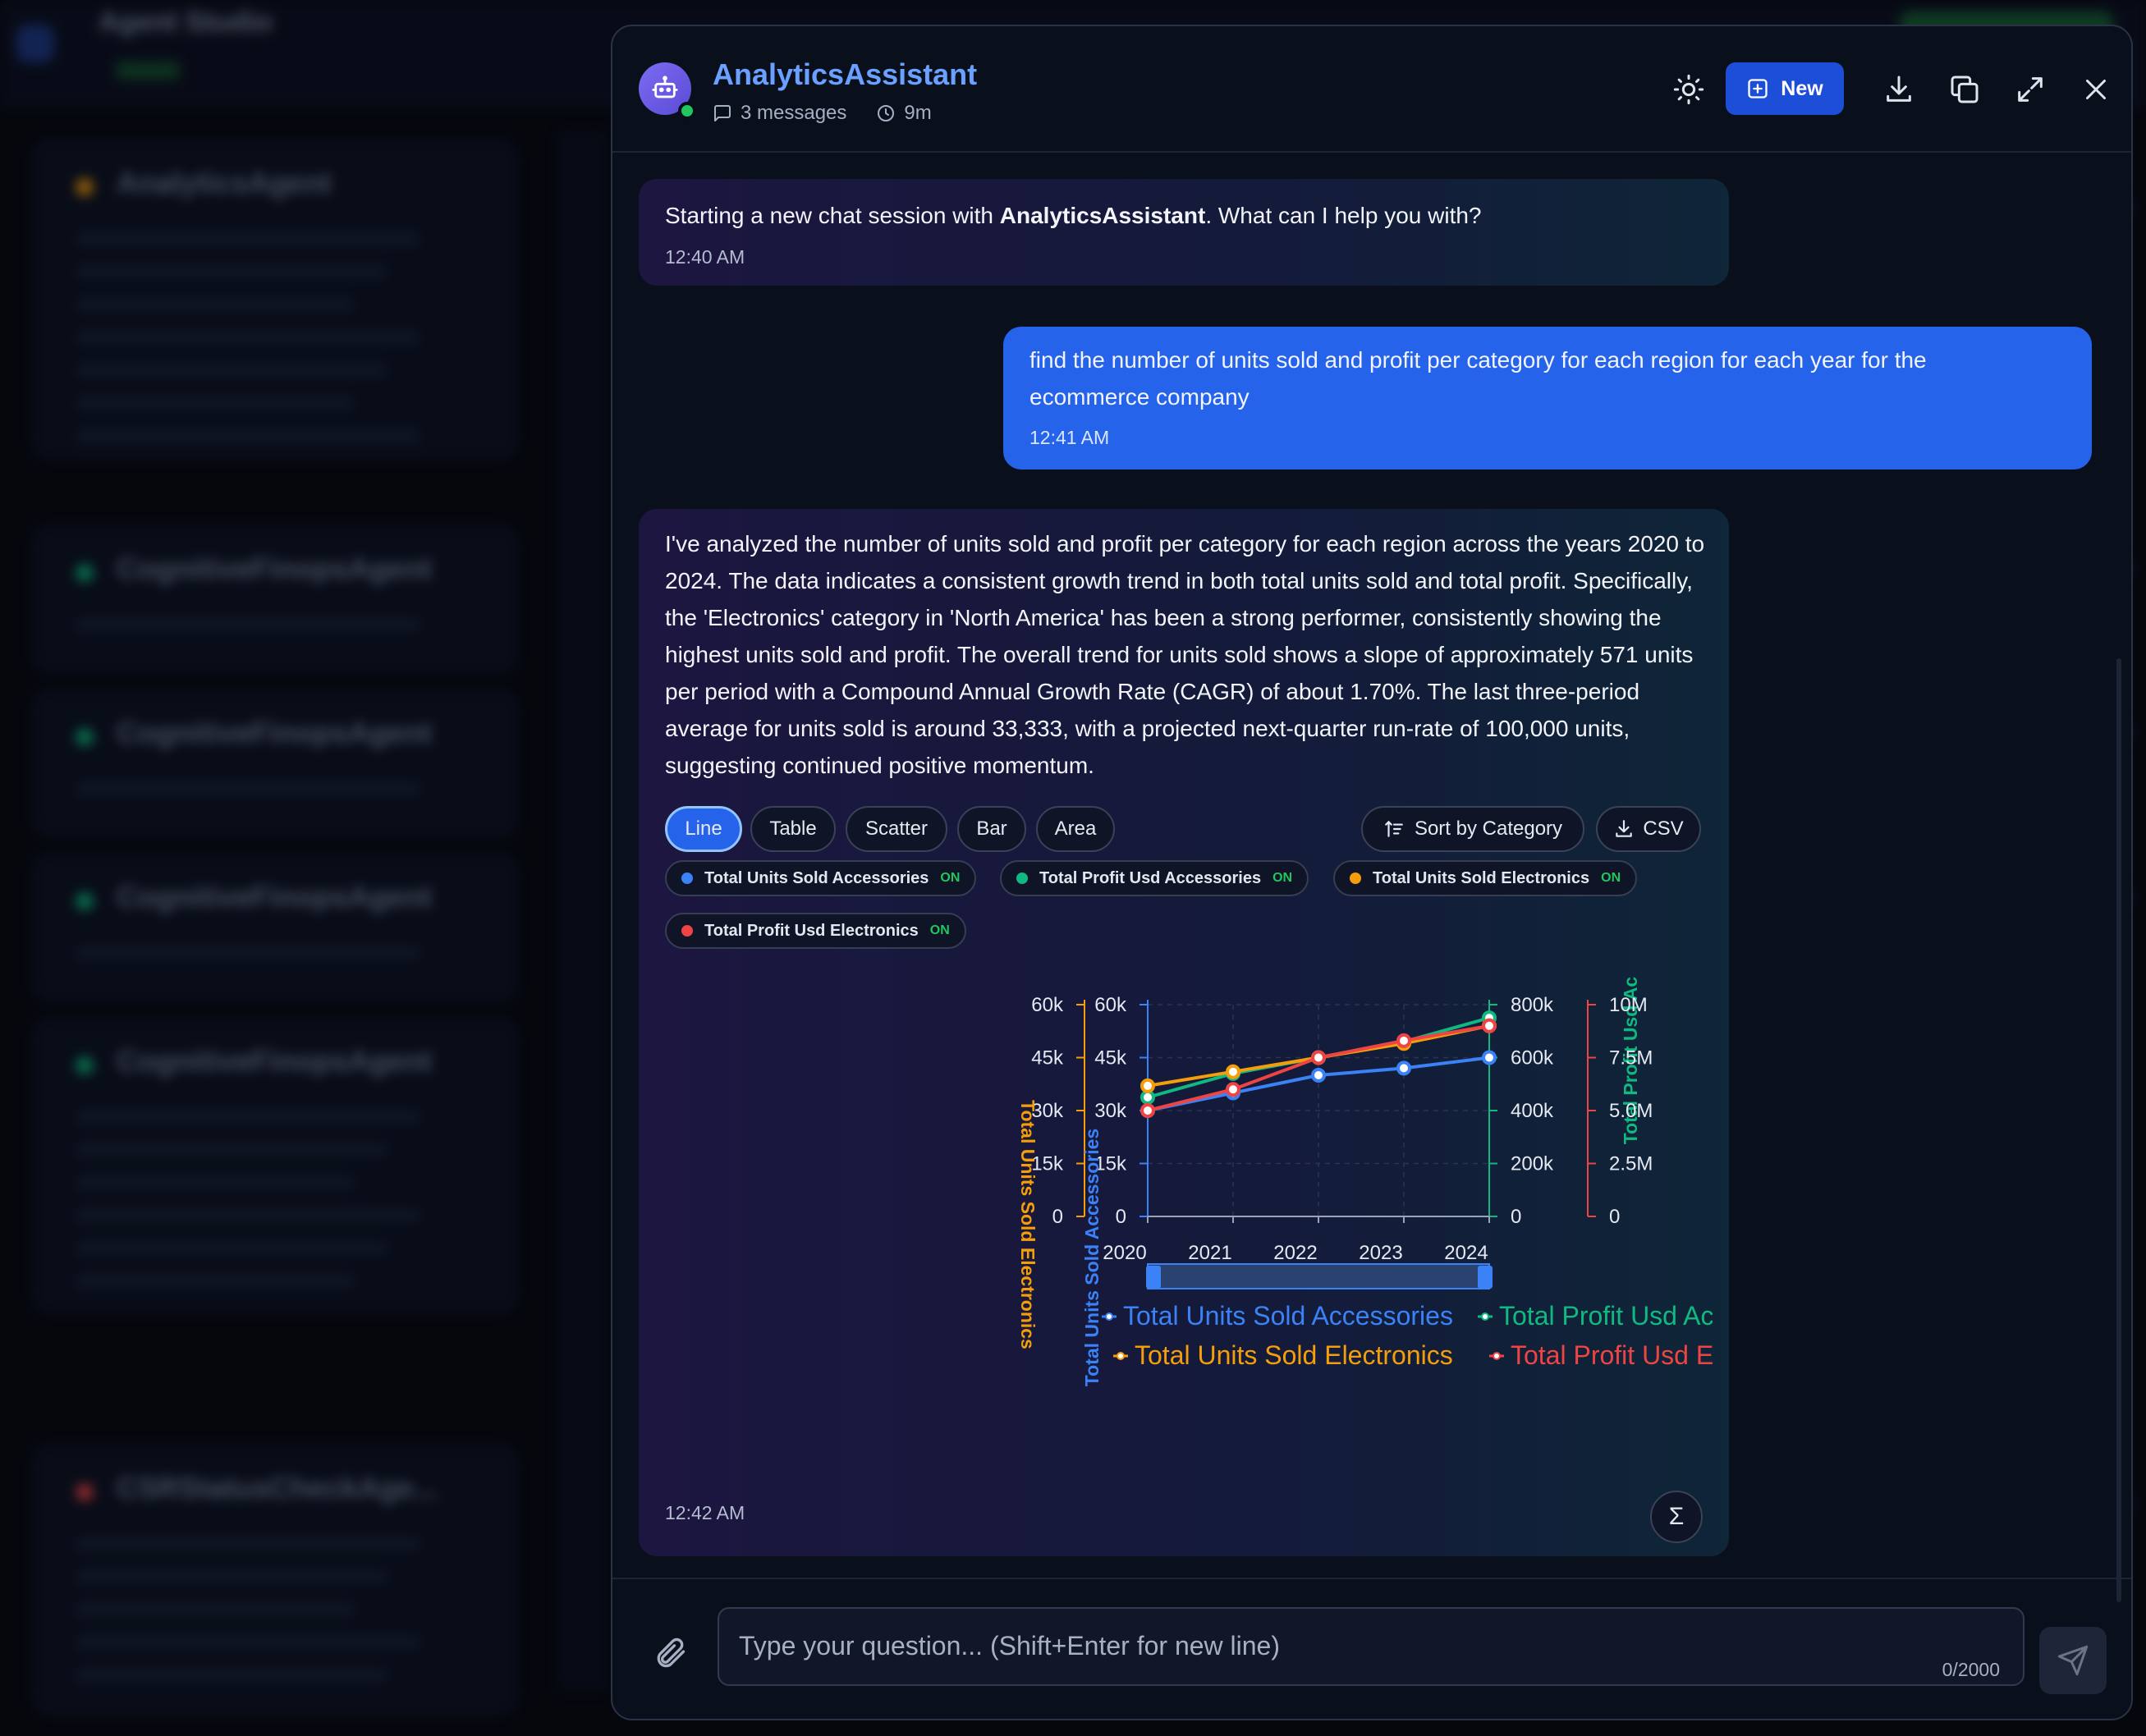  I want to click on csv-label: CSV, so click(1663, 829).